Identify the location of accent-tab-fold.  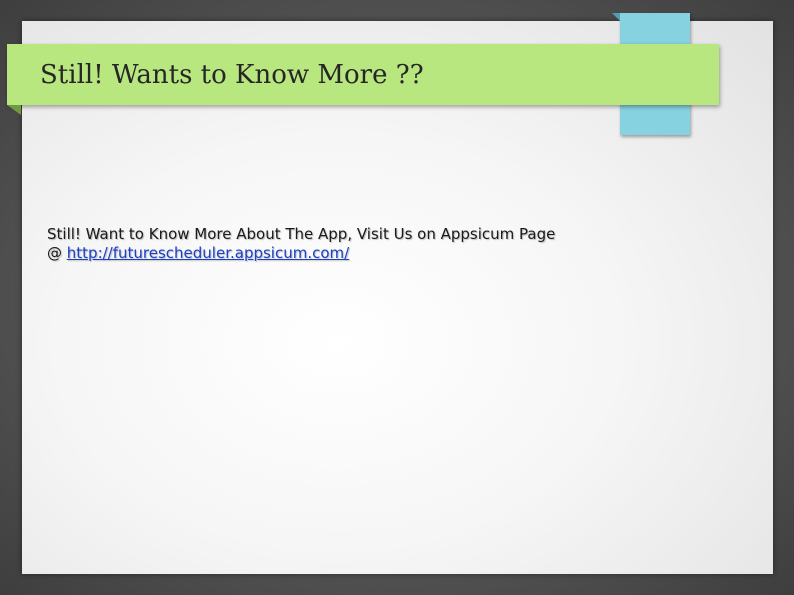
(616, 17).